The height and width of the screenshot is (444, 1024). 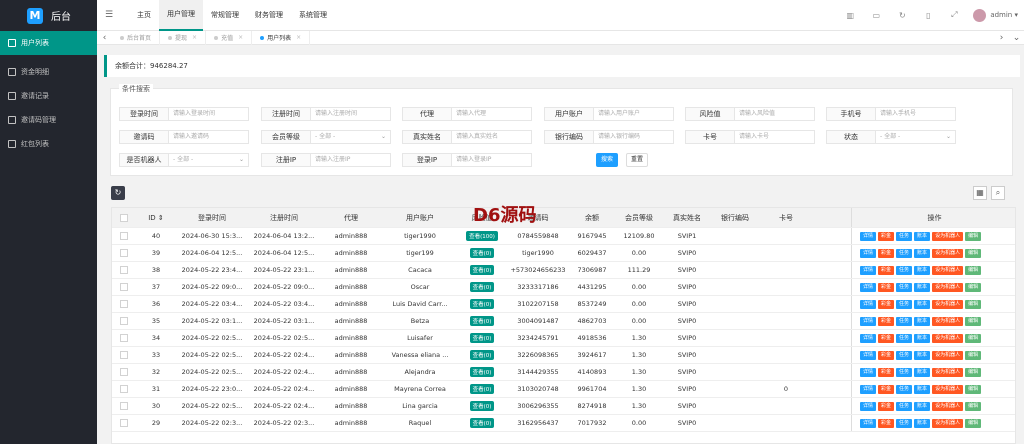 What do you see at coordinates (209, 137) in the screenshot?
I see `search-input: 请输入邀请码` at bounding box center [209, 137].